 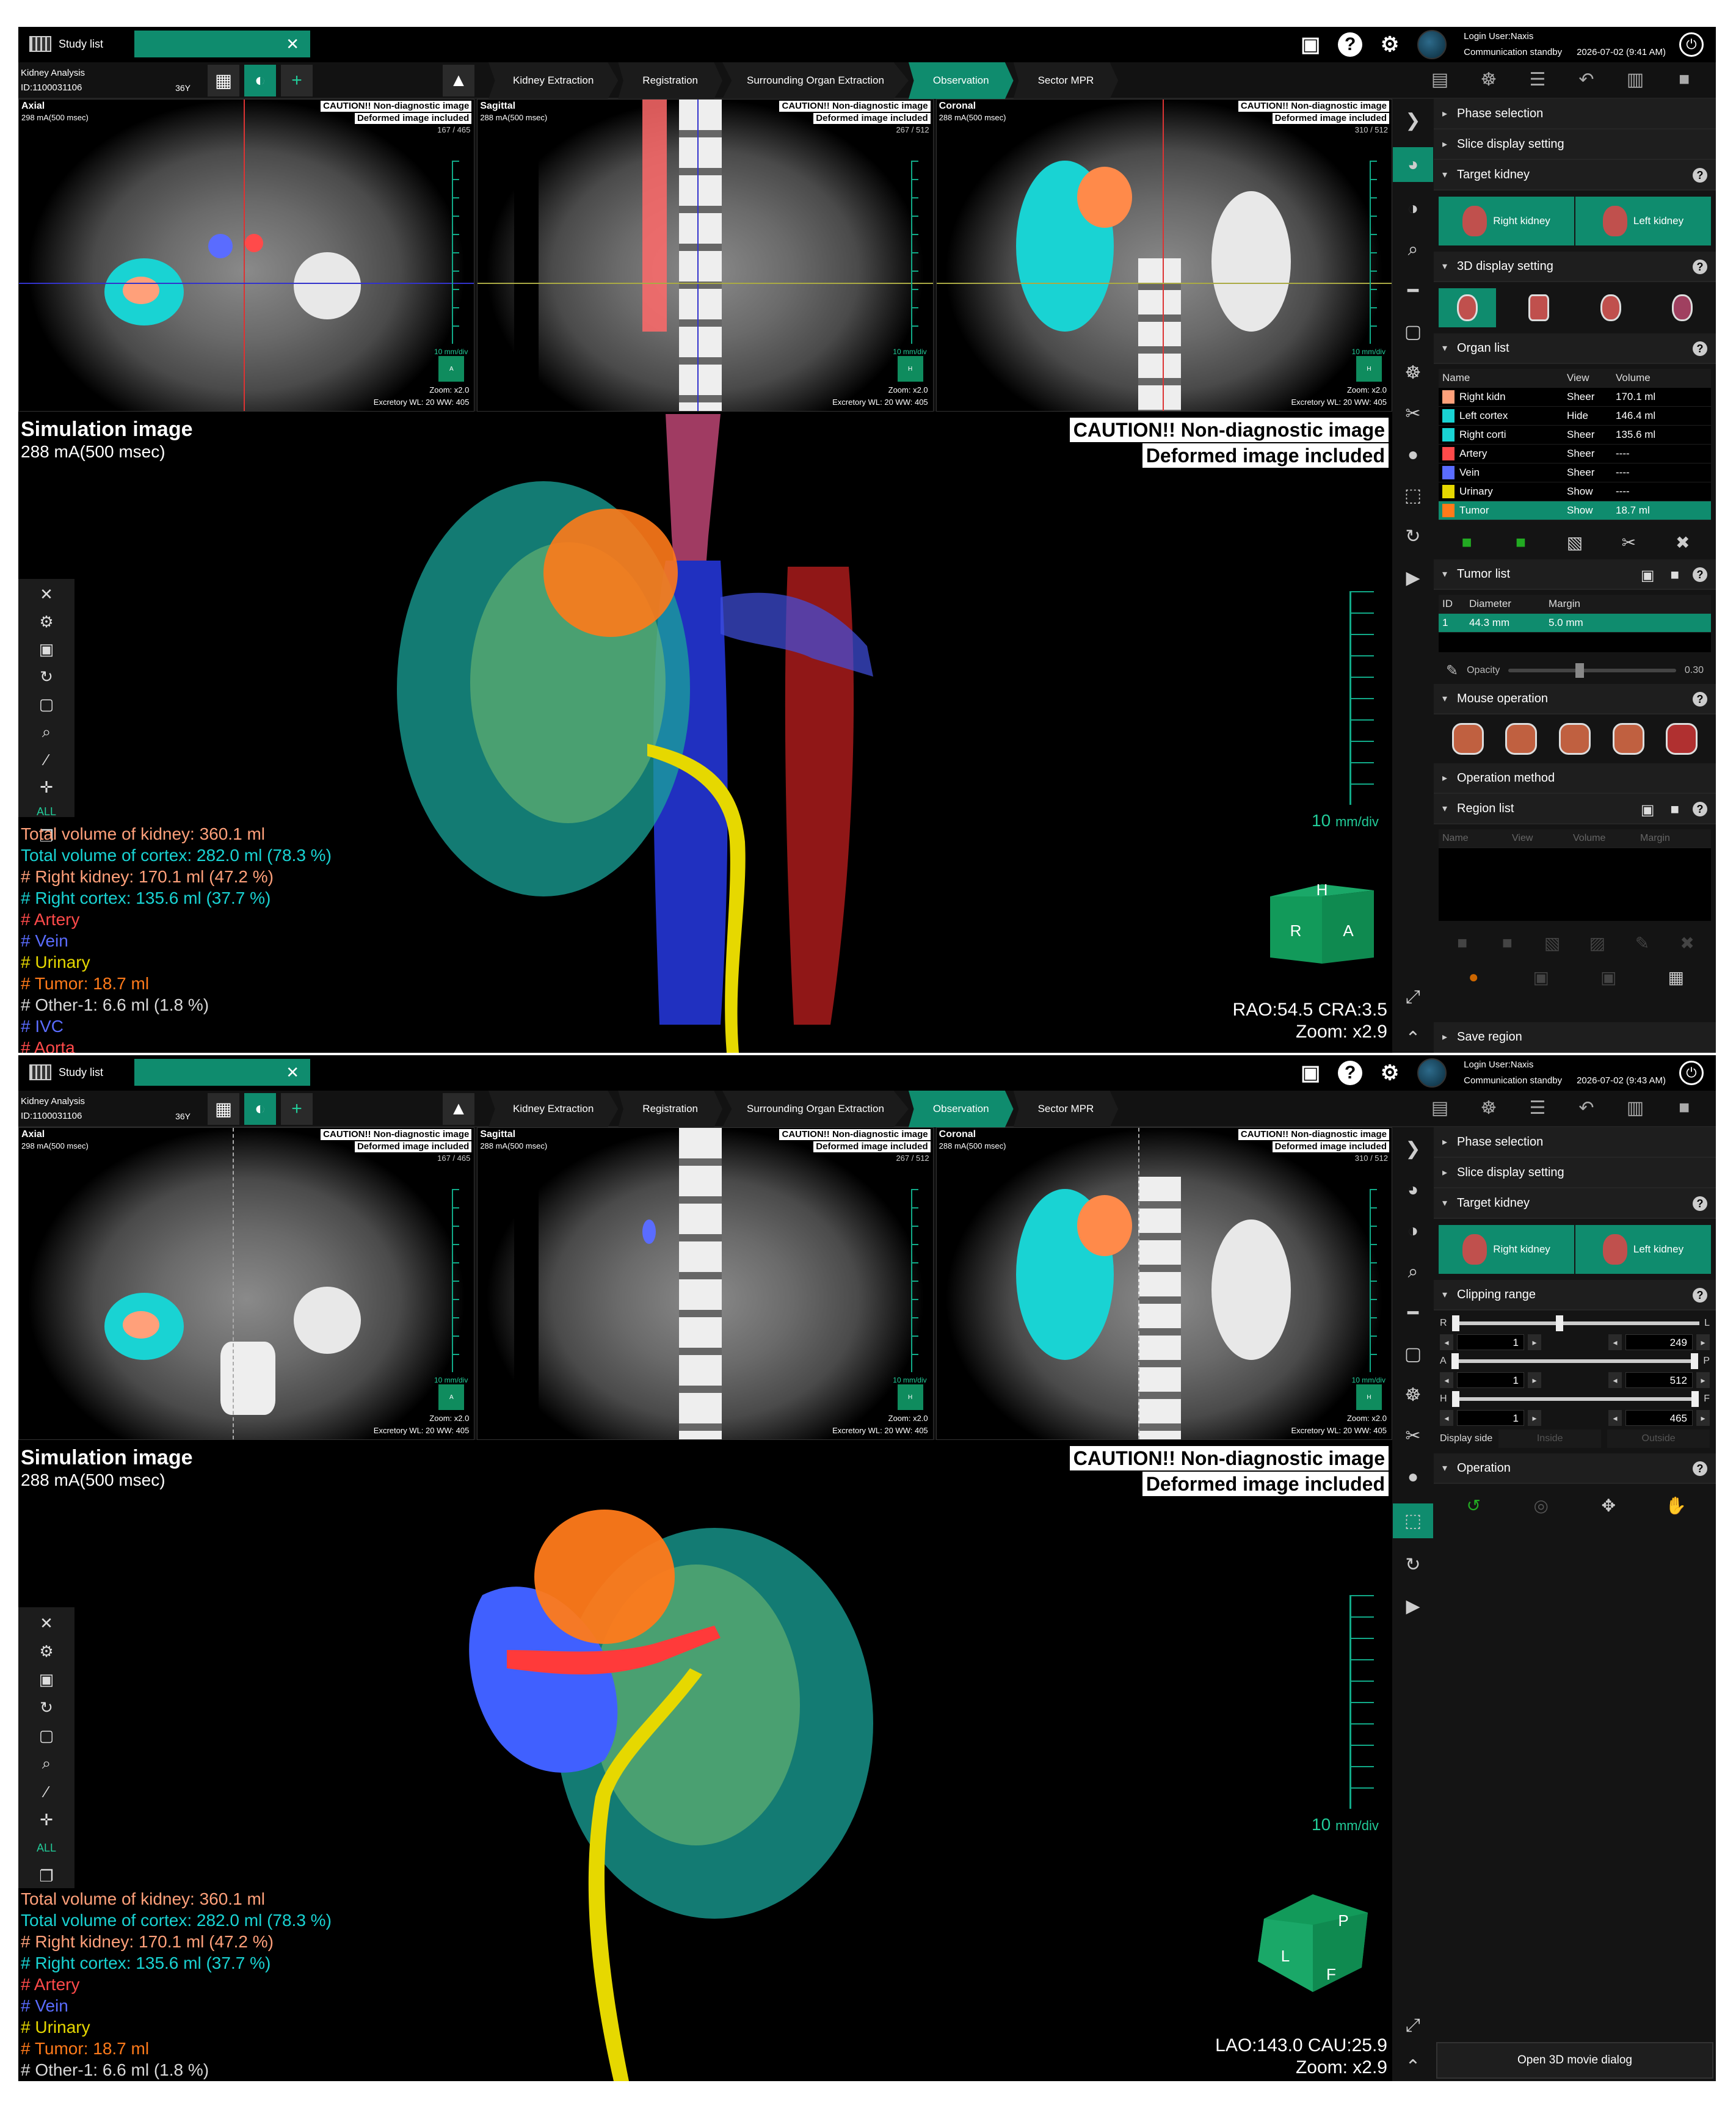 I want to click on draw-kidney-icon, so click(x=1522, y=739).